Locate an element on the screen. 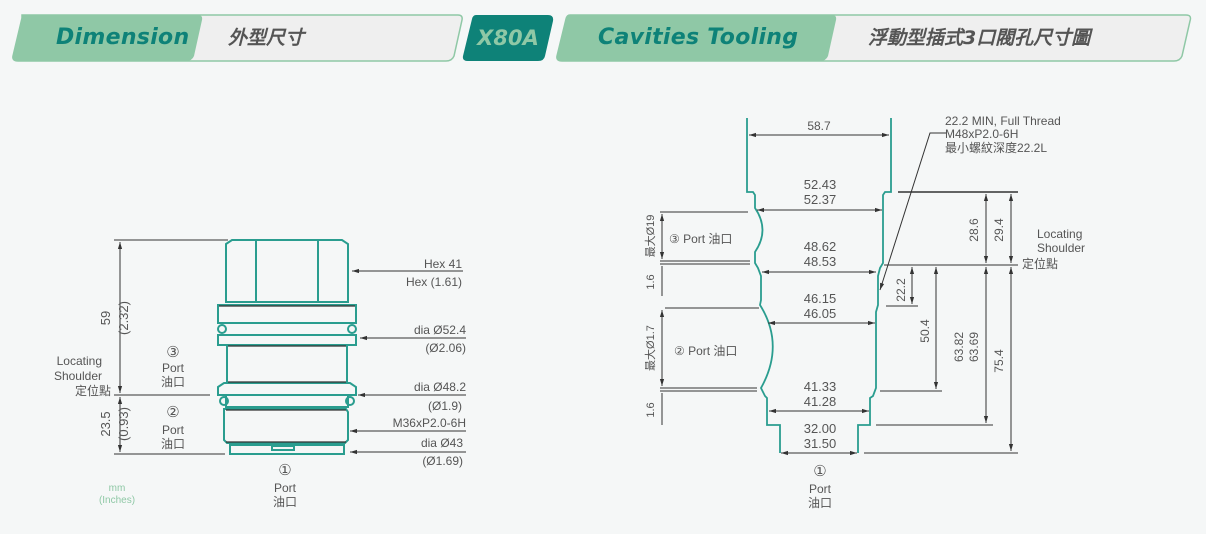 This screenshot has height=534, width=1206. thread-note-line2: M48xP2.0-6H is located at coordinates (981, 134).